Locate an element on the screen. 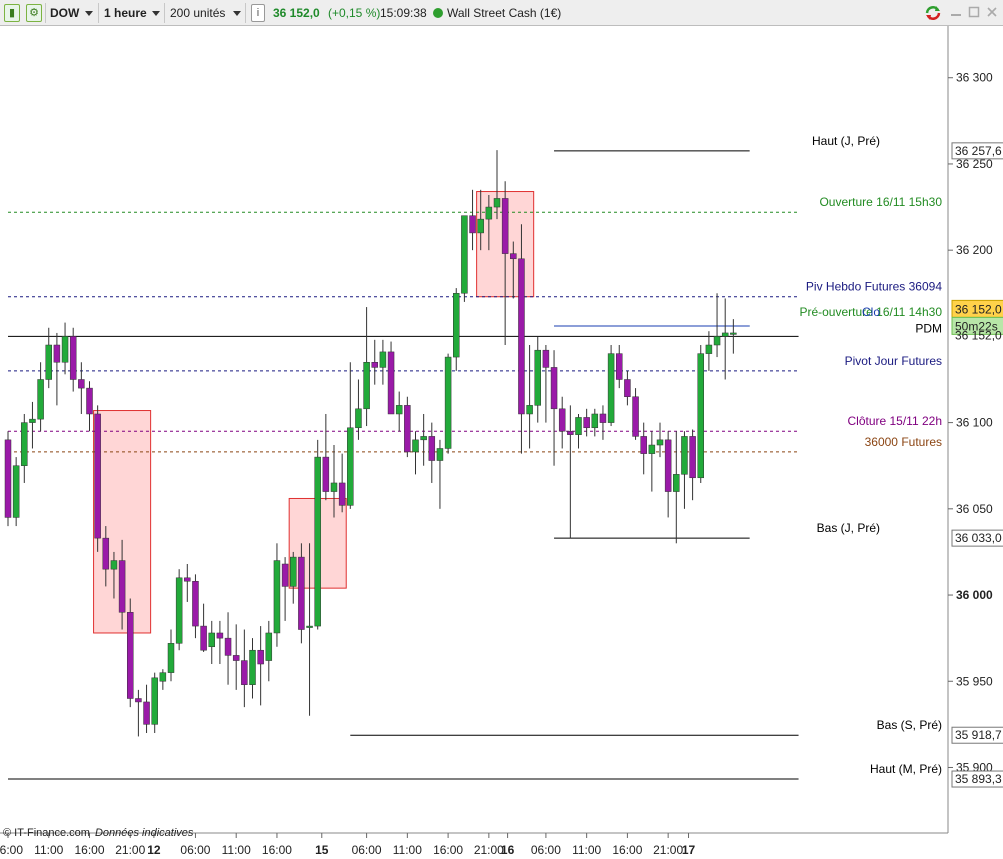 This screenshot has width=1003, height=859. level-label: Pivot Jour Futures is located at coordinates (893, 361).